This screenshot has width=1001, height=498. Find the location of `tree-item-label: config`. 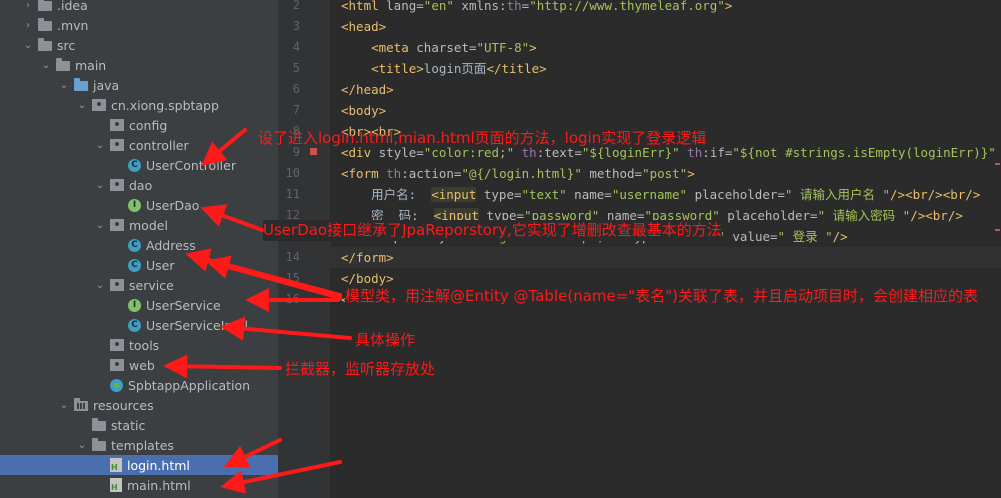

tree-item-label: config is located at coordinates (148, 125).